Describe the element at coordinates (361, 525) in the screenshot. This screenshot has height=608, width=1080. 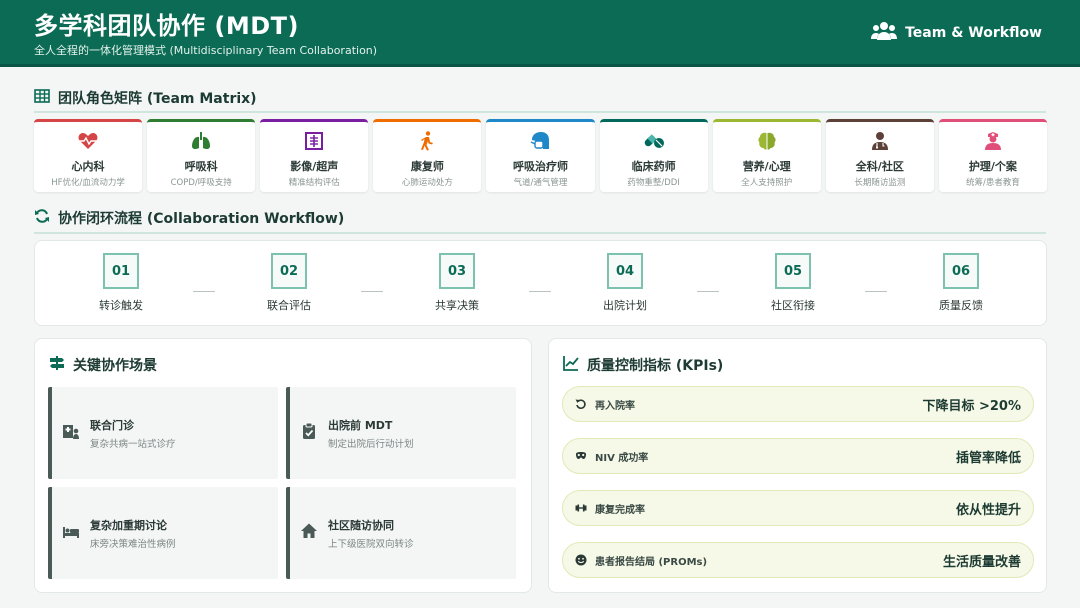
I see `scenario-title: 社区随访协同` at that location.